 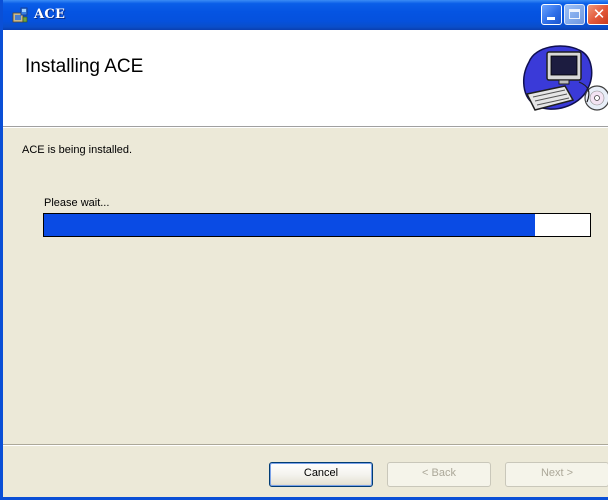 I want to click on close-button: ✕, so click(x=597, y=14).